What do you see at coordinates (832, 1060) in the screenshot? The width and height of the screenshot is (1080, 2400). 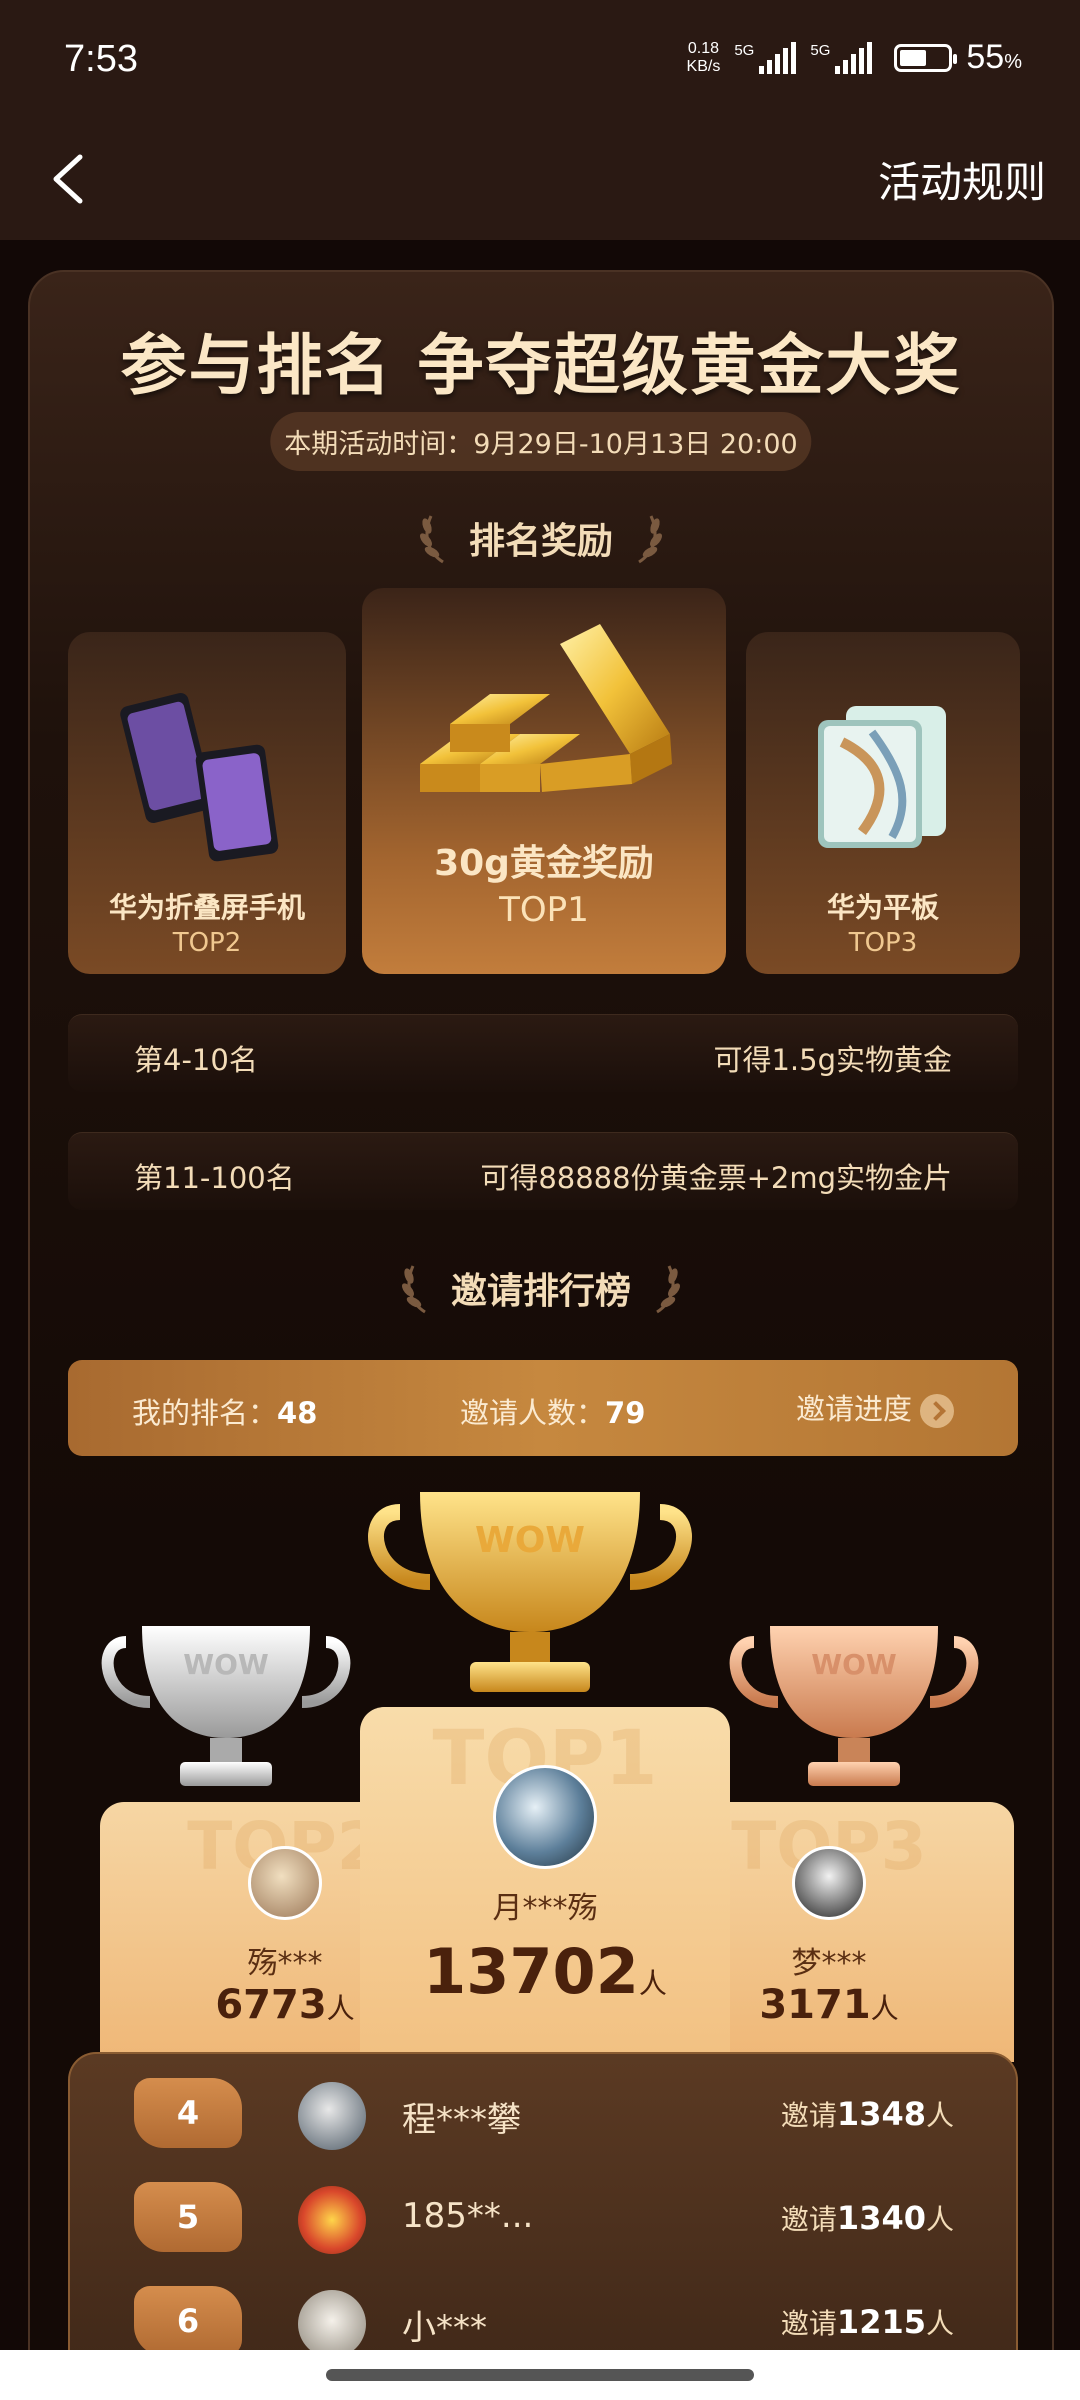 I see `reward-detail: 可得1.5g实物黄金` at bounding box center [832, 1060].